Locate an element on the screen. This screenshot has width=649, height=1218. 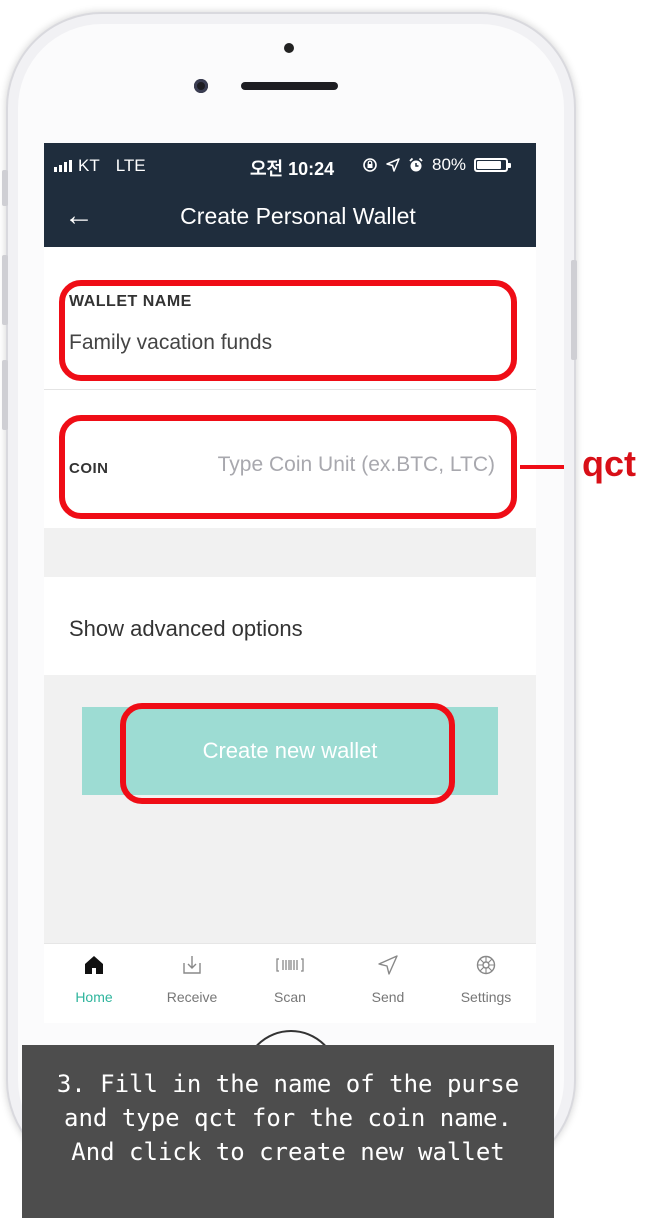
tab-settings-label: Settings is located at coordinates (486, 997).